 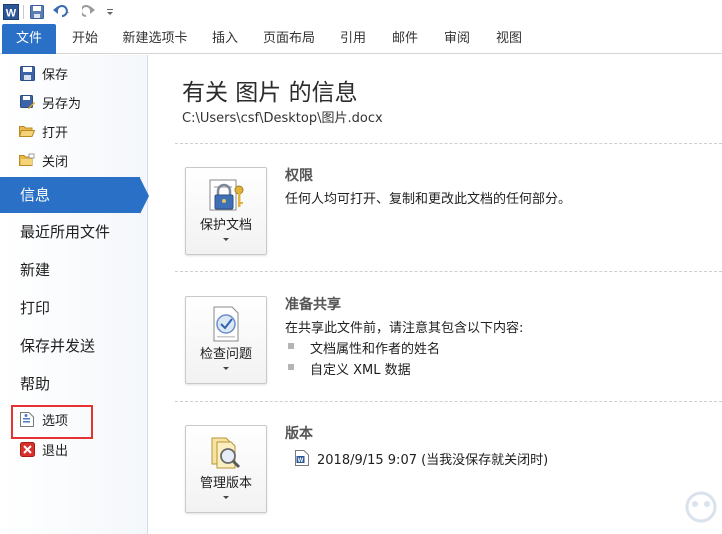 What do you see at coordinates (74, 384) in the screenshot?
I see `nav-tab-help: 帮助` at bounding box center [74, 384].